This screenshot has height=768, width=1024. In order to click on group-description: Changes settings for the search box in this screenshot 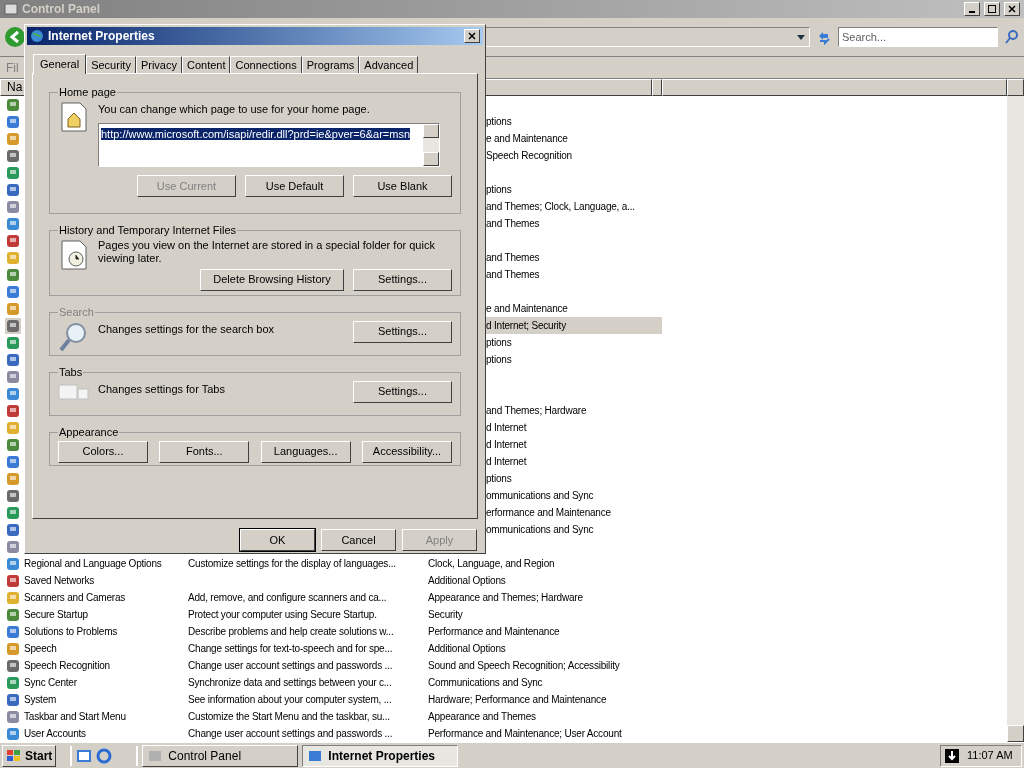, I will do `click(187, 329)`.